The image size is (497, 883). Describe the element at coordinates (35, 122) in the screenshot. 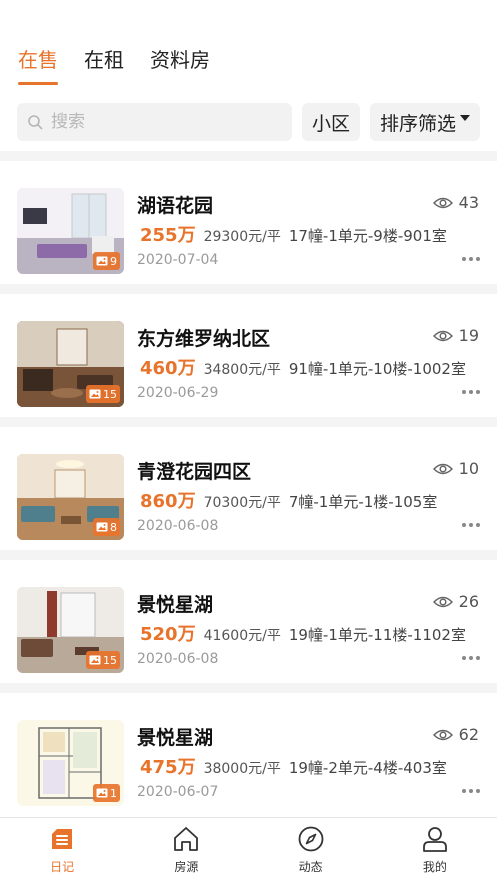

I see `search-icon` at that location.